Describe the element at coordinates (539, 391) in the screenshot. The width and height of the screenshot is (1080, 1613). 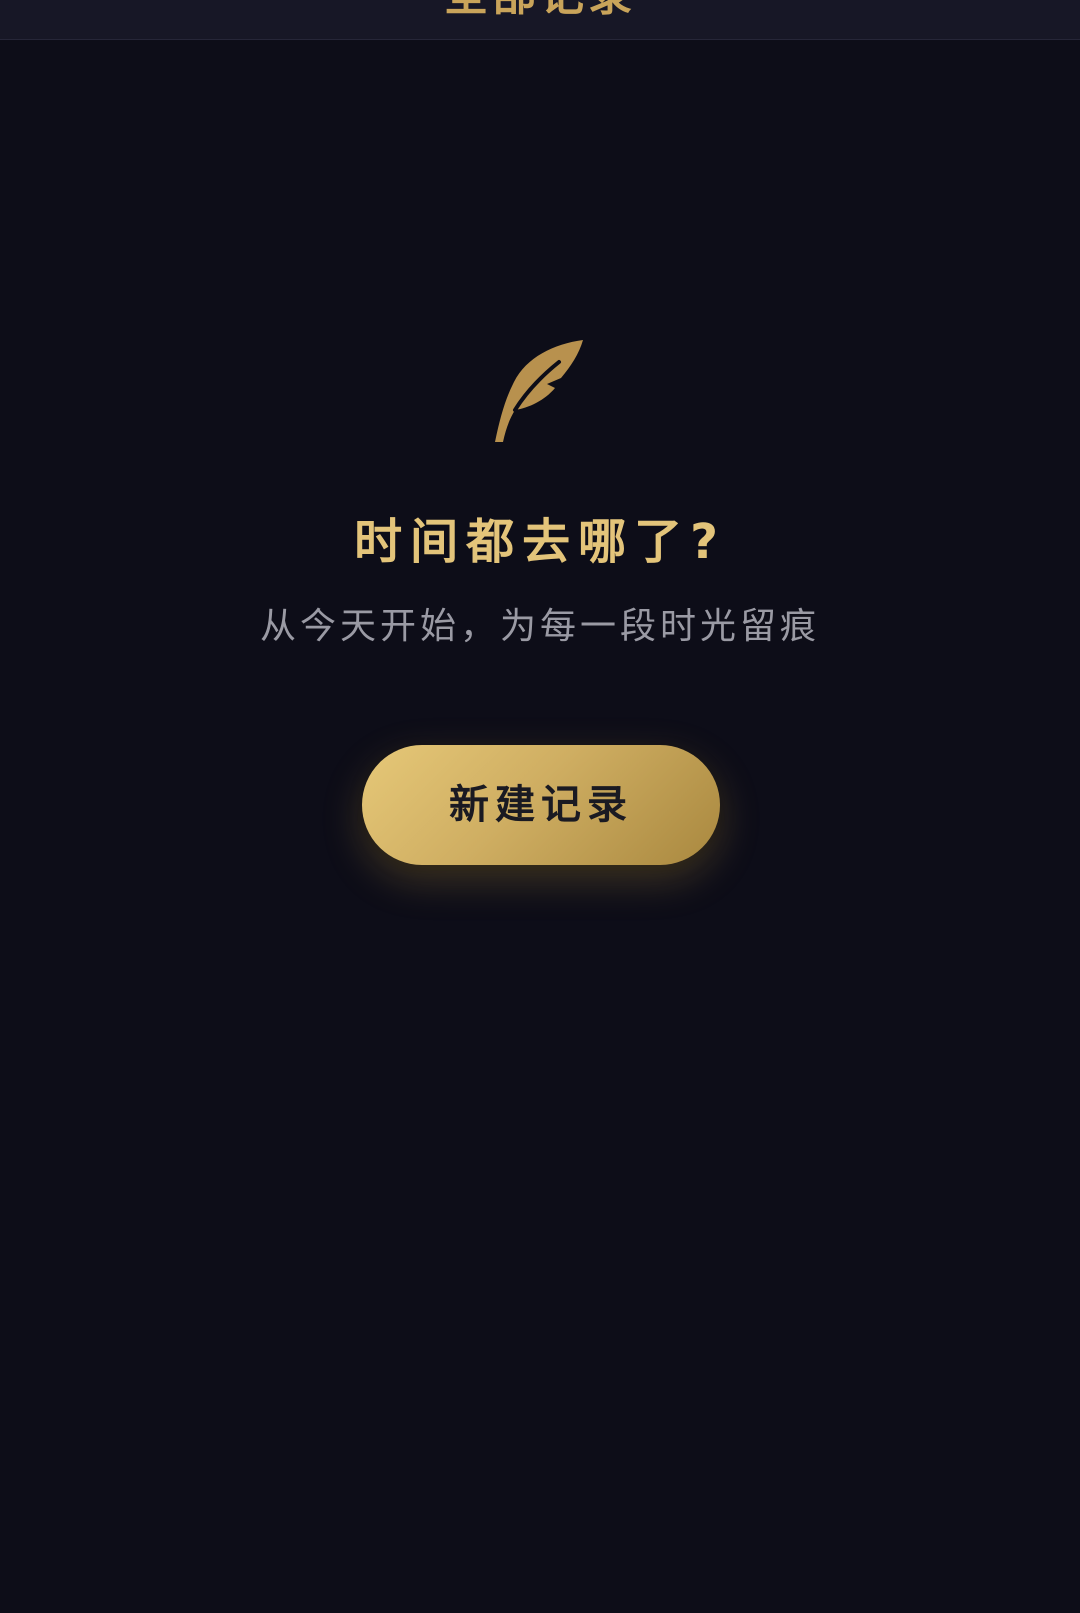
I see `feather-icon` at that location.